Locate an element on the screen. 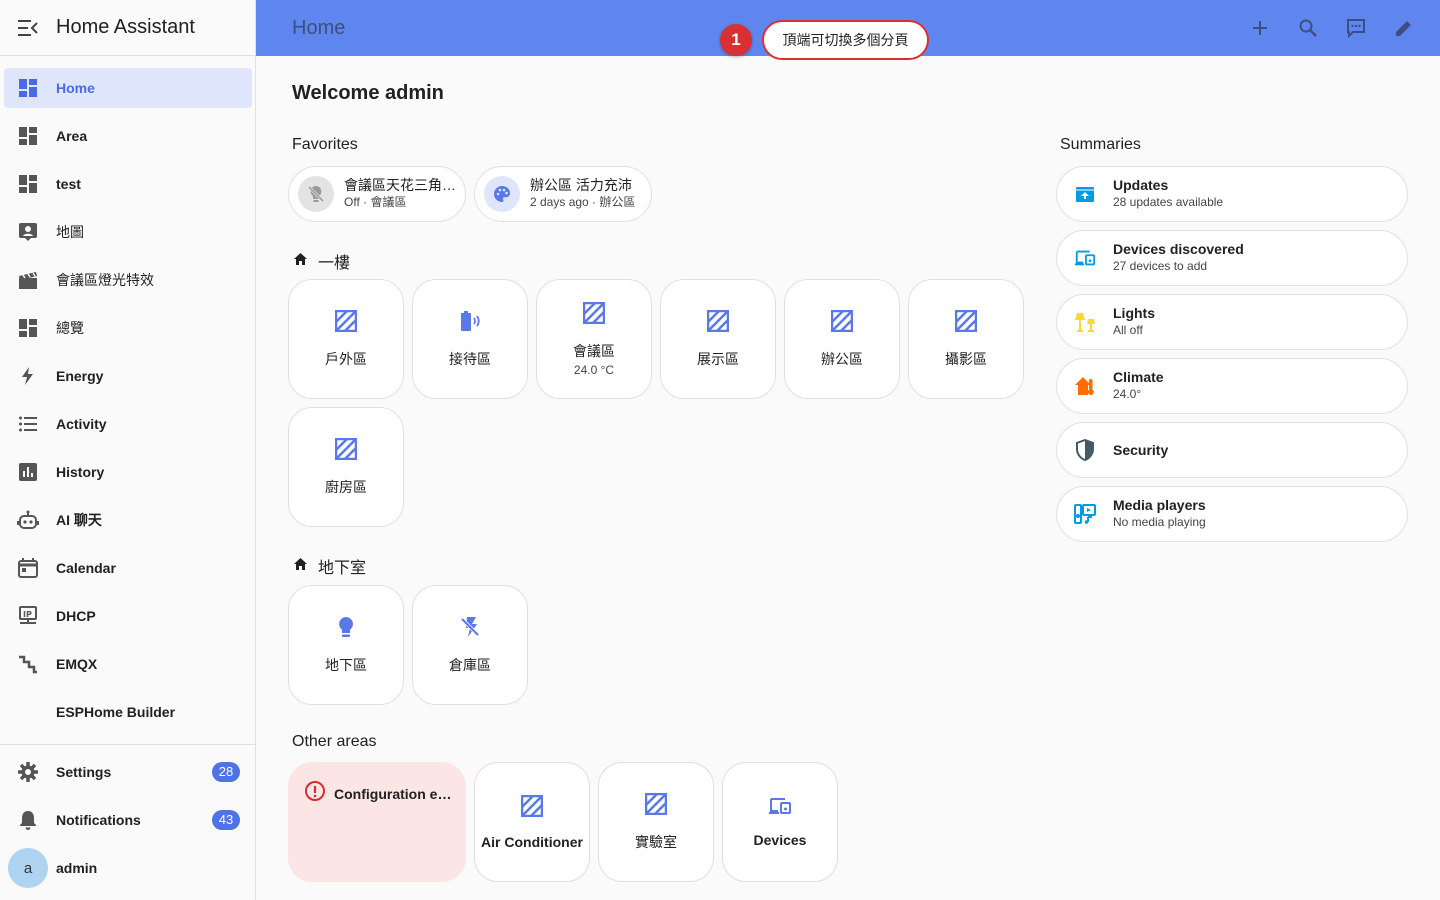 Image resolution: width=1440 pixels, height=900 pixels. sidebar-item-notifications: Notifications 43 is located at coordinates (128, 820).